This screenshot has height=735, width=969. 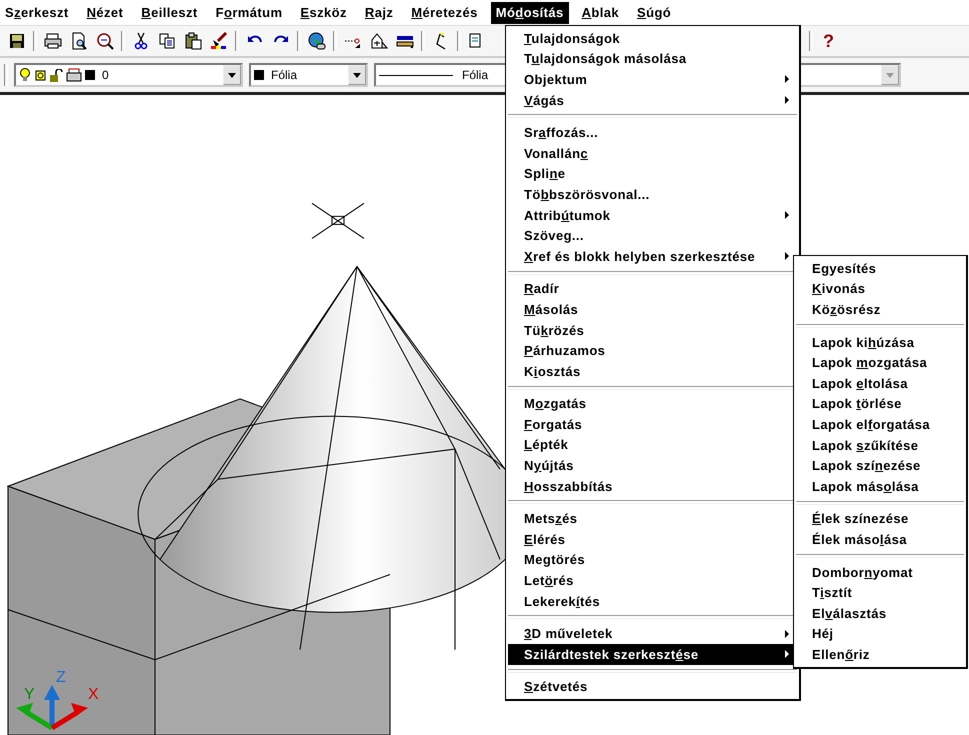 What do you see at coordinates (600, 13) in the screenshot?
I see `menu-bar-item: Ablak` at bounding box center [600, 13].